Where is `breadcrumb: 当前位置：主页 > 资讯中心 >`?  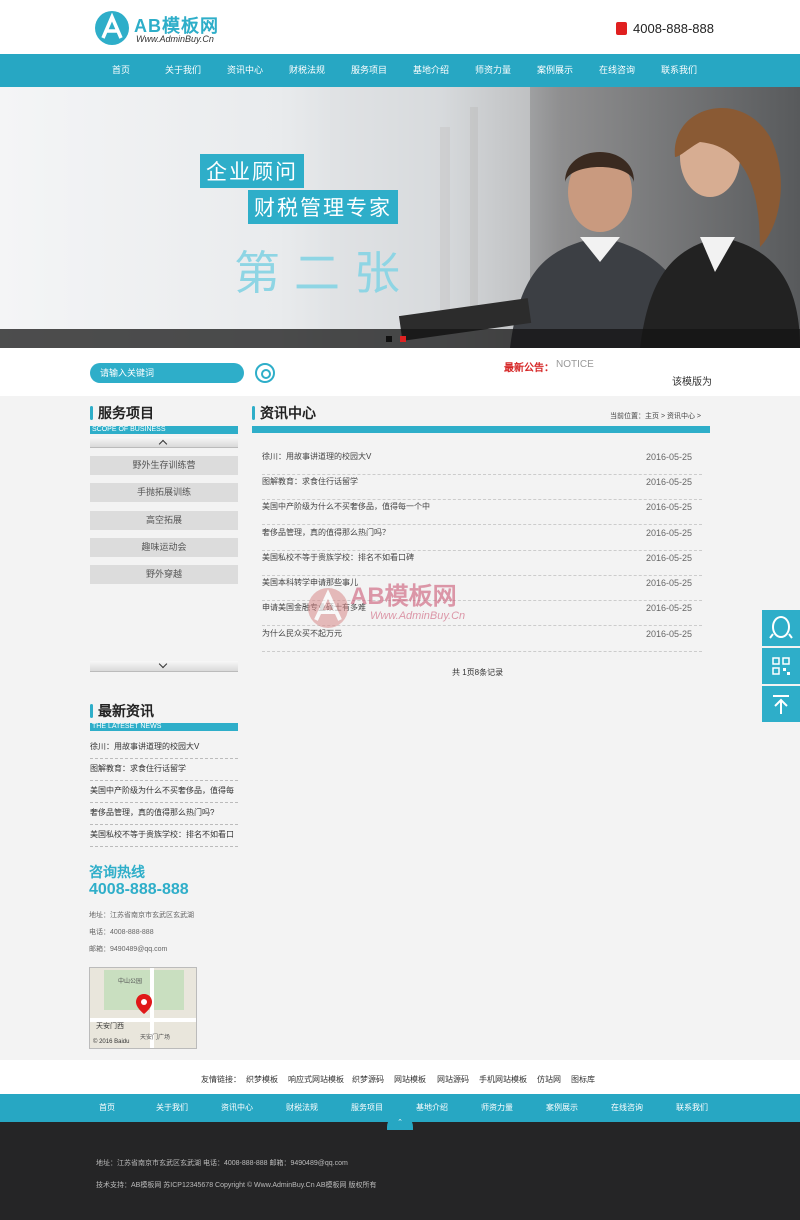 breadcrumb: 当前位置：主页 > 资讯中心 > is located at coordinates (656, 416).